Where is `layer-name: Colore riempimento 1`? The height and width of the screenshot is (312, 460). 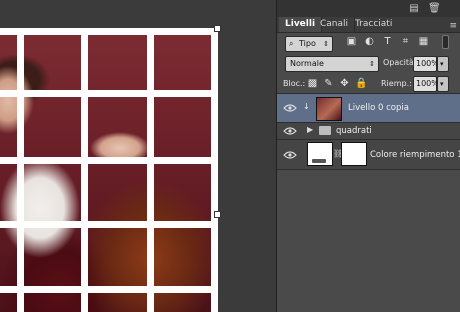
layer-name: Colore riempimento 1 is located at coordinates (415, 155).